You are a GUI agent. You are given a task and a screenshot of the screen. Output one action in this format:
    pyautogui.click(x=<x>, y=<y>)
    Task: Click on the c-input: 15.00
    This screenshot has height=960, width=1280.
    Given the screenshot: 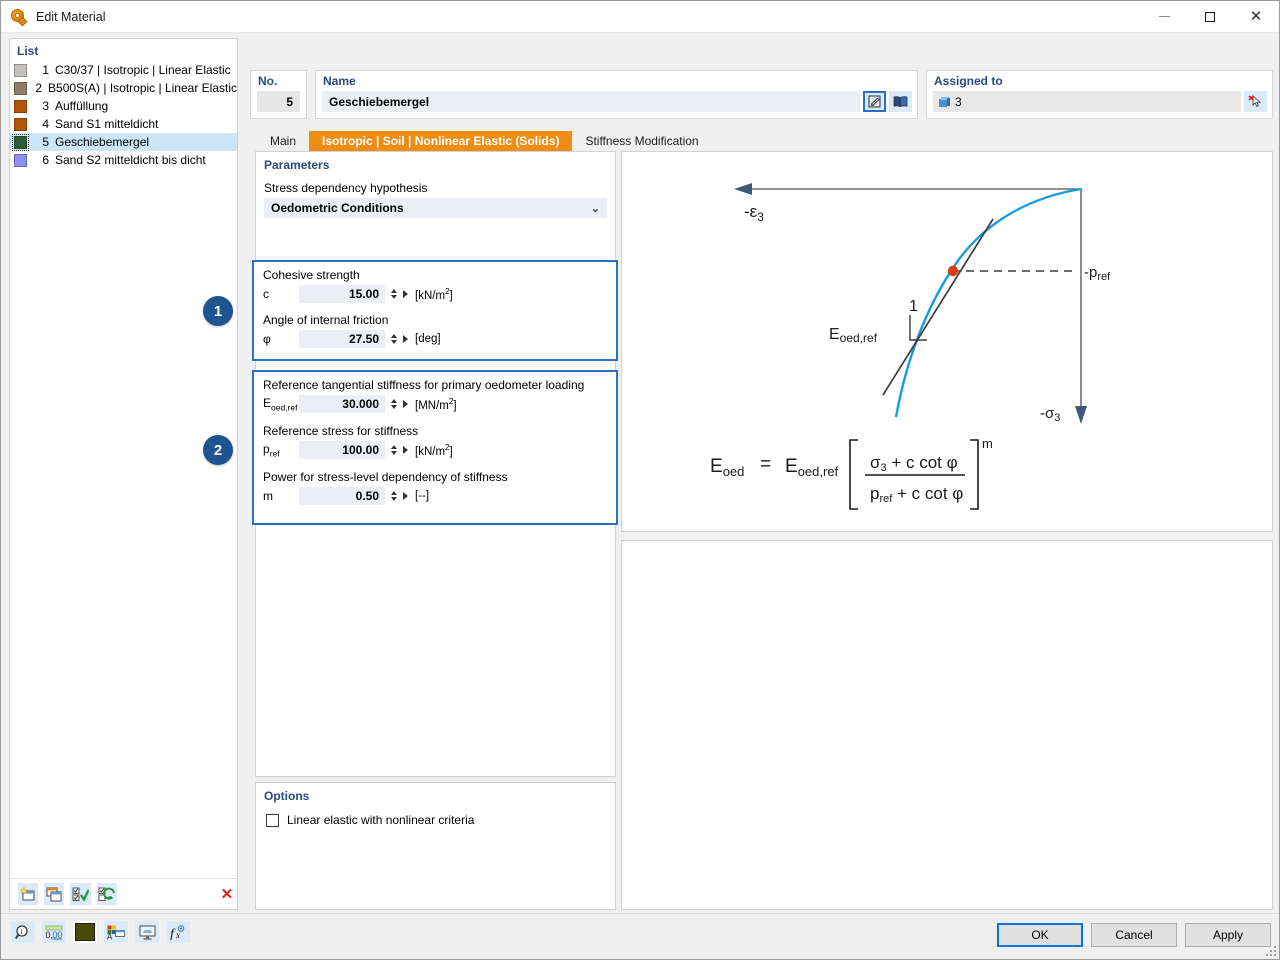 What is the action you would take?
    pyautogui.click(x=342, y=294)
    